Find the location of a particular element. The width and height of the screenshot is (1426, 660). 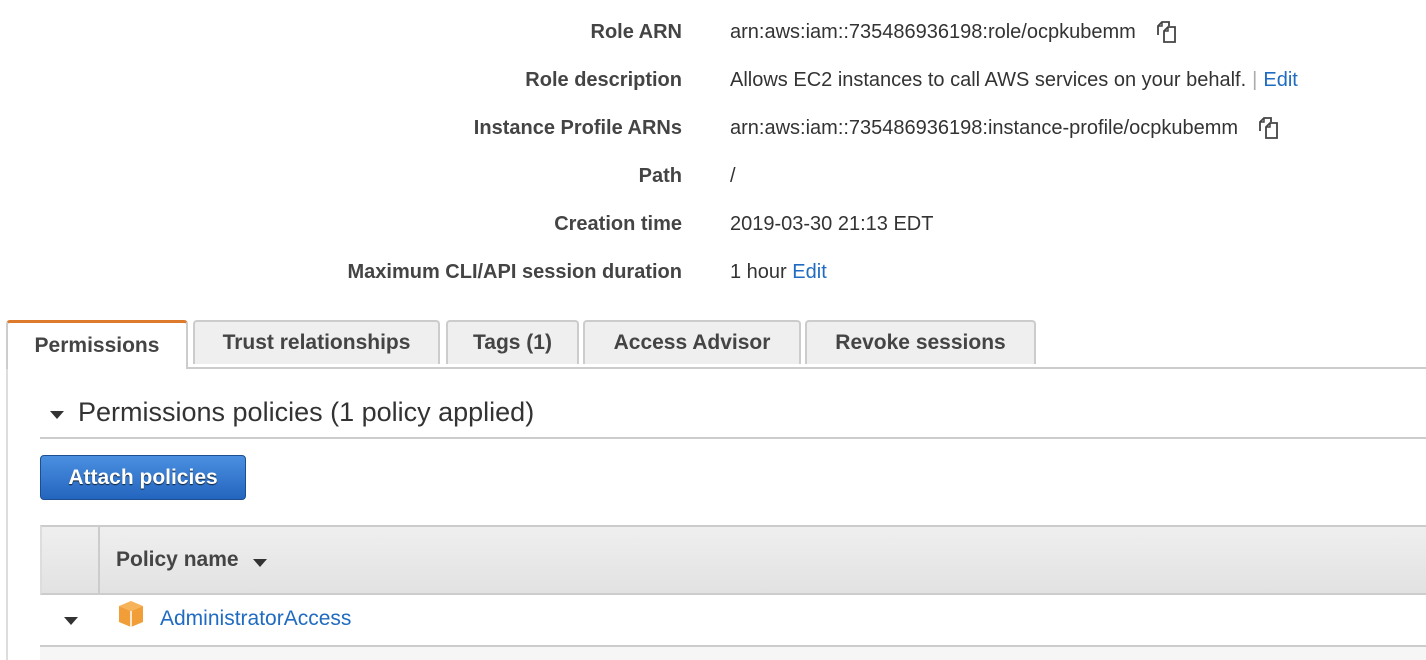

tab-tags: Tags (1) is located at coordinates (512, 342).